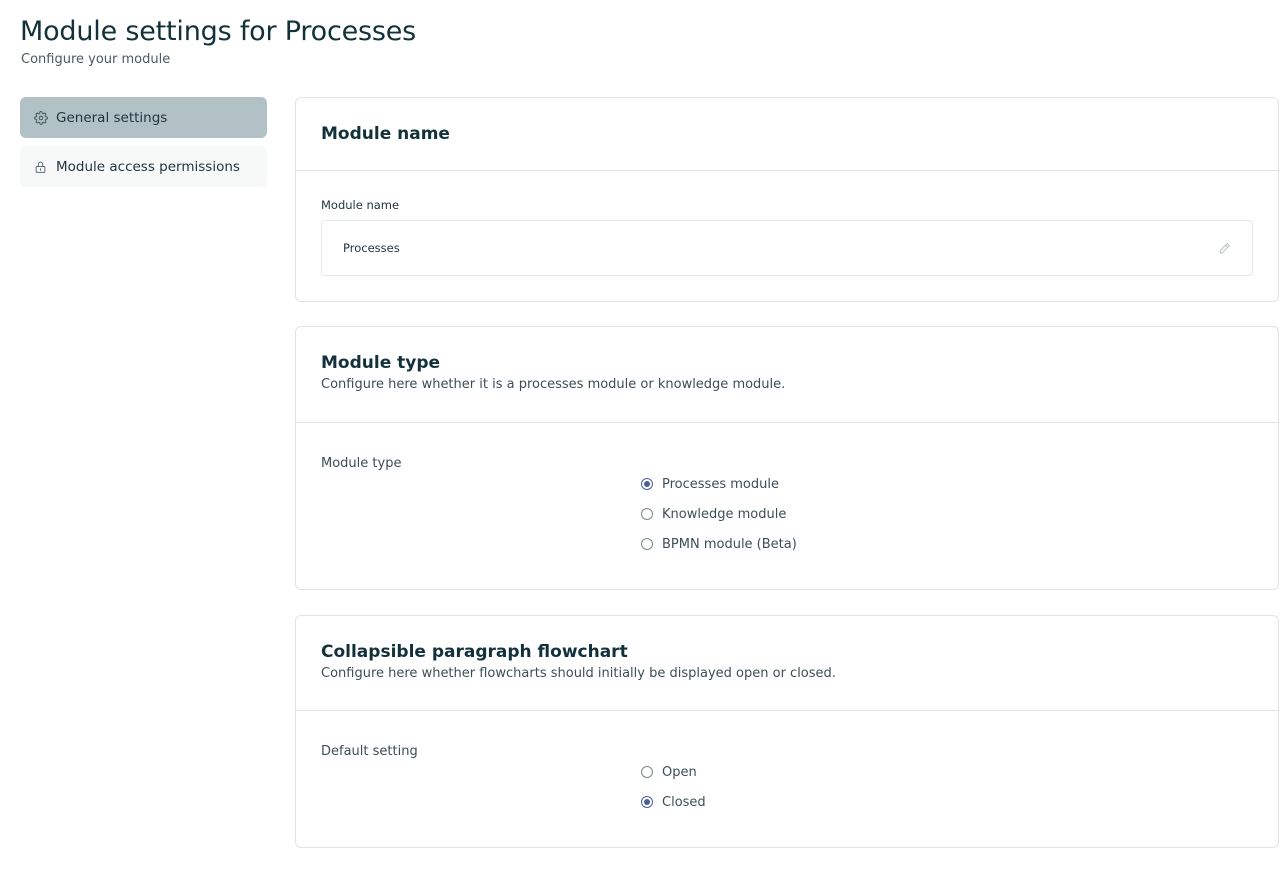 Image resolution: width=1285 pixels, height=879 pixels. I want to click on radio-processes-module: Processes module, so click(719, 484).